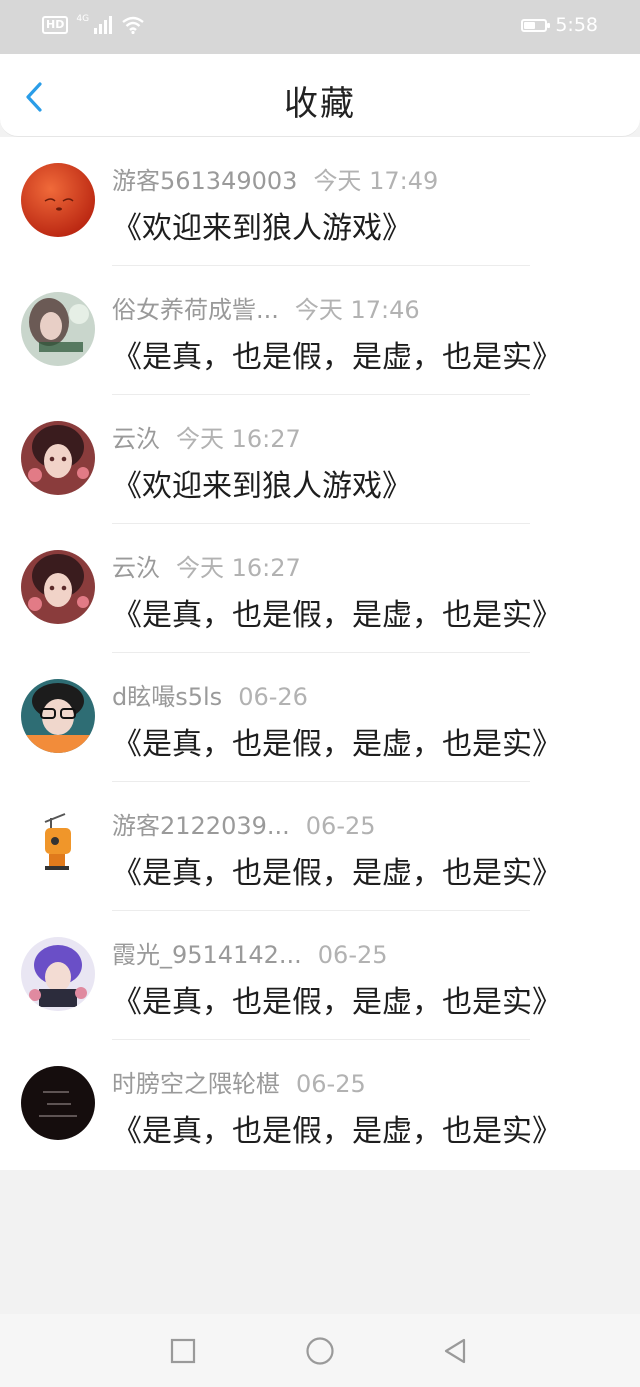 This screenshot has width=640, height=1387. Describe the element at coordinates (183, 1351) in the screenshot. I see `square-icon` at that location.